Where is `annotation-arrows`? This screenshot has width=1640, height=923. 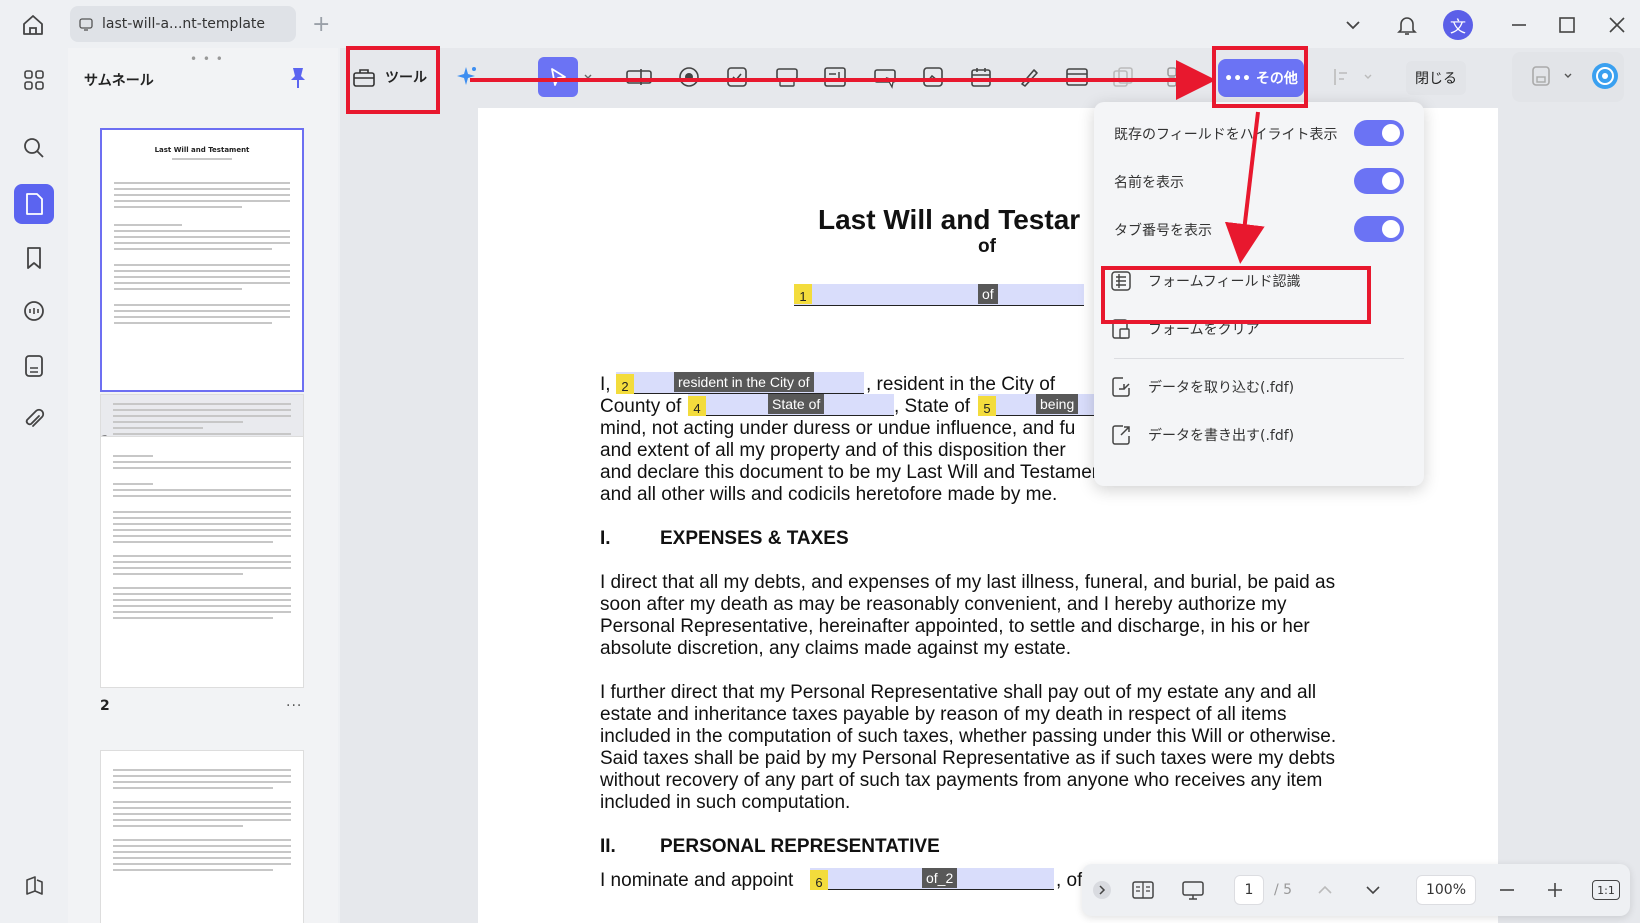
annotation-arrows is located at coordinates (867, 162).